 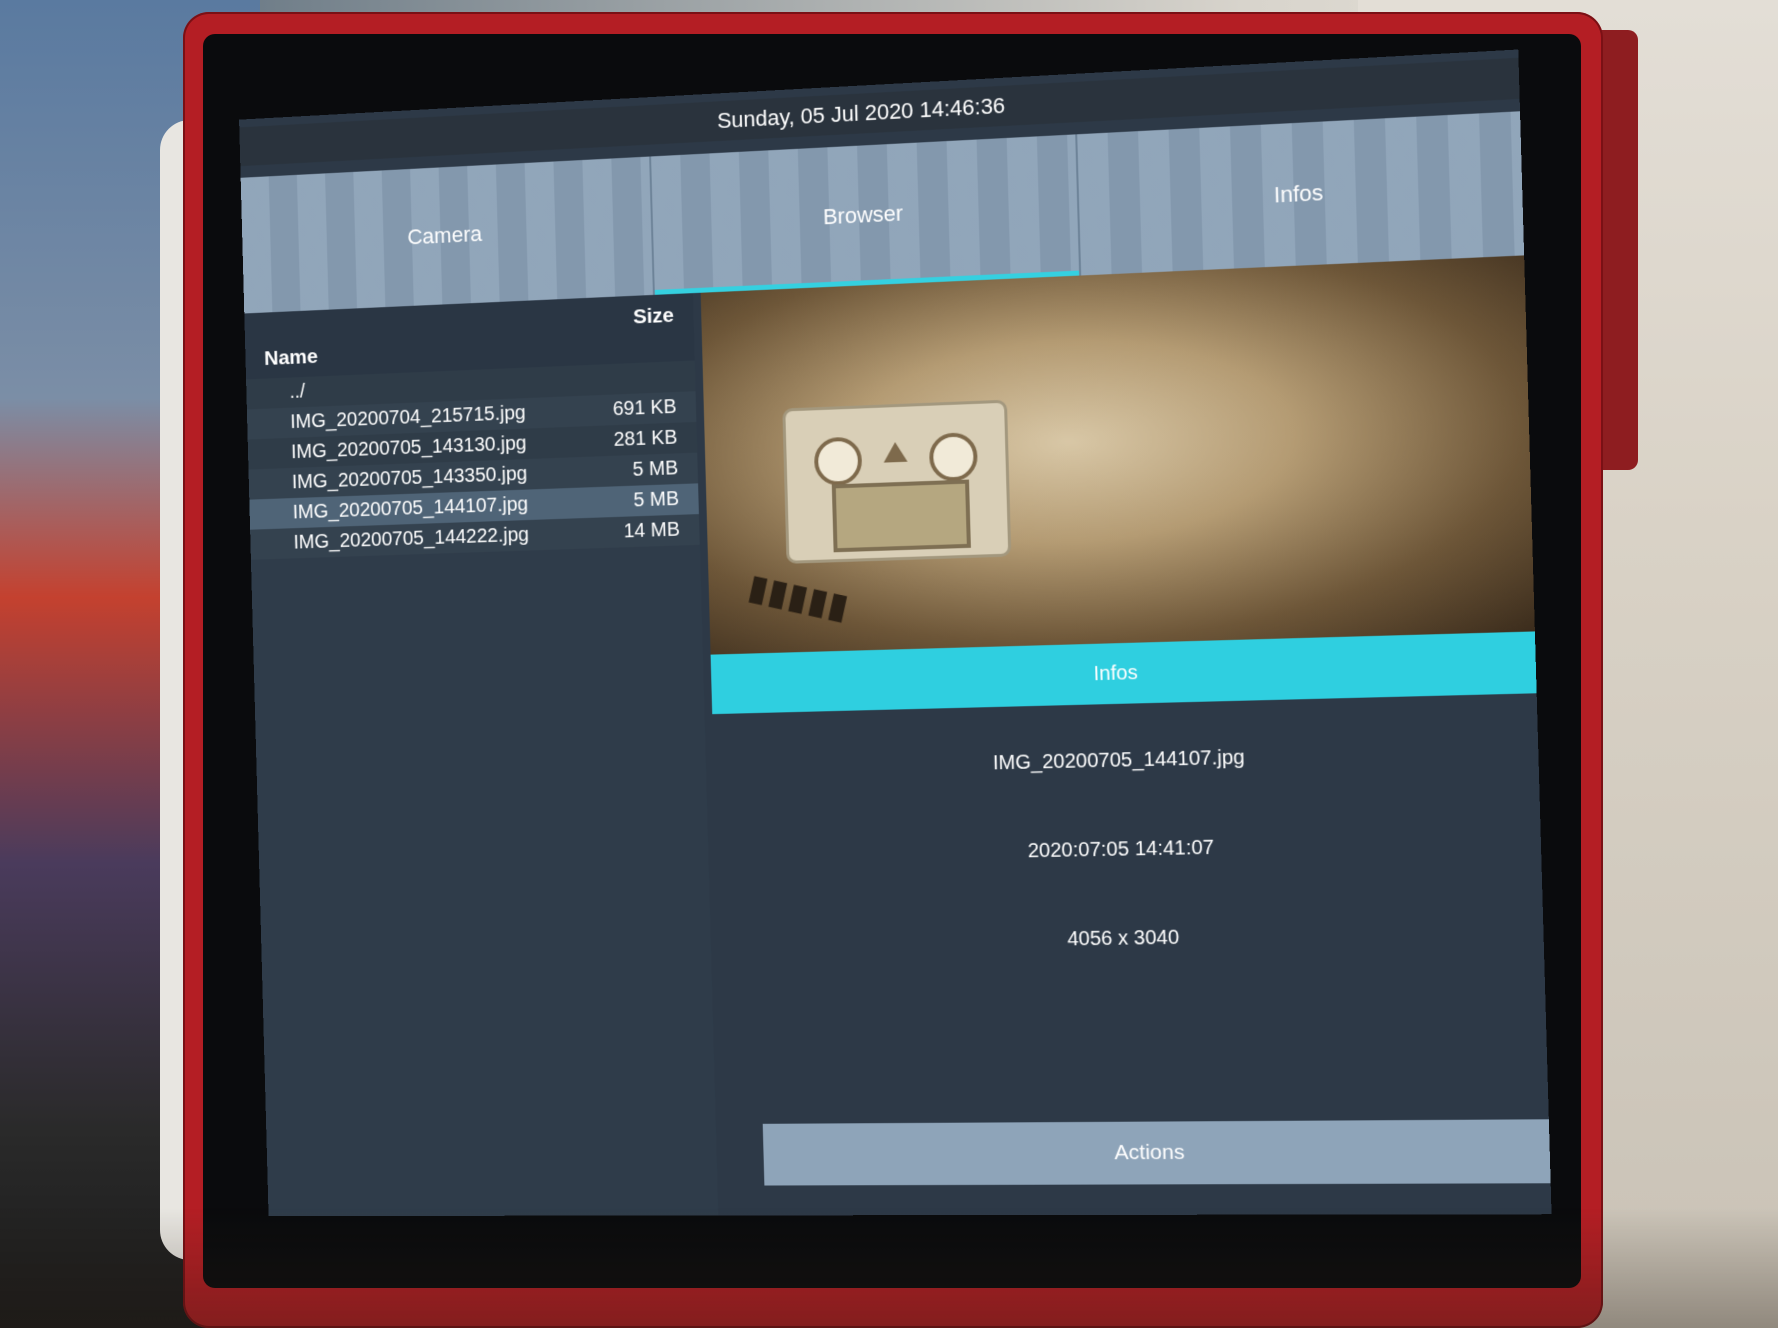 What do you see at coordinates (799, 597) in the screenshot?
I see `preview-magazine-cover: ▮▮▮▮▮` at bounding box center [799, 597].